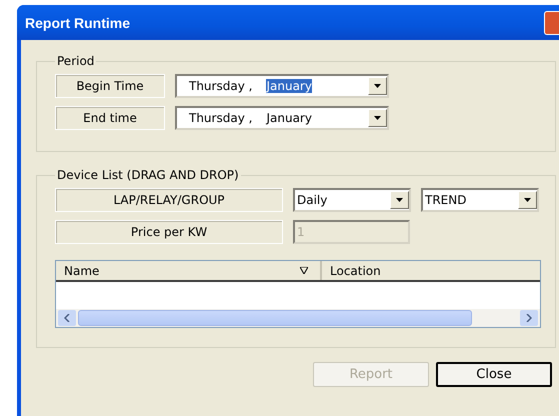  What do you see at coordinates (110, 118) in the screenshot?
I see `field-label: End time` at bounding box center [110, 118].